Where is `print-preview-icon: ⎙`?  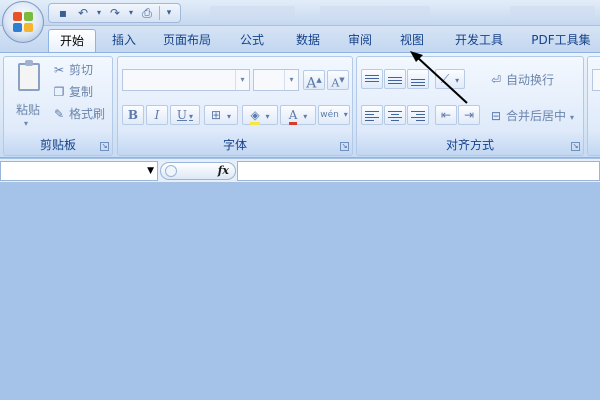
print-preview-icon: ⎙ is located at coordinates (147, 13).